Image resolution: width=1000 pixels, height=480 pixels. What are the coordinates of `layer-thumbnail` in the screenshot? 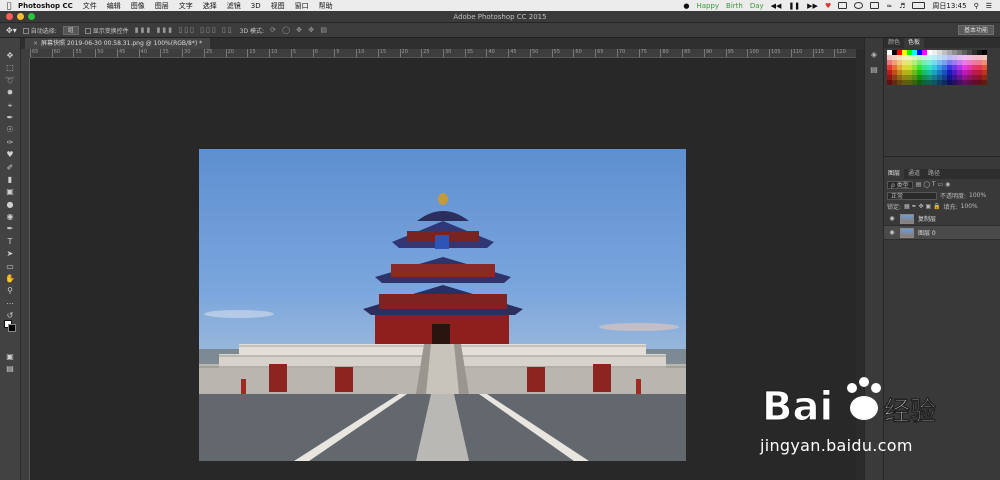 It's located at (907, 218).